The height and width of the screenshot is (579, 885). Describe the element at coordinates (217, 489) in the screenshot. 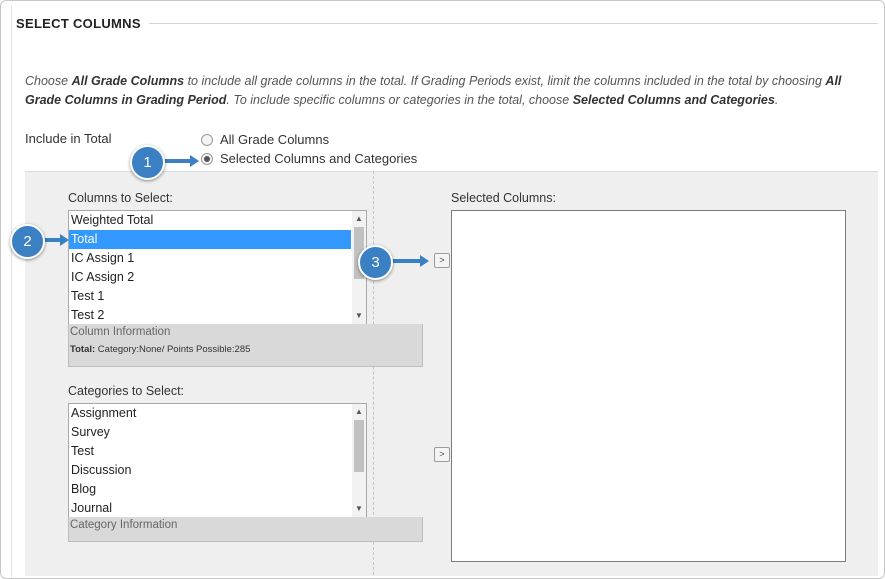

I see `list-item: Blog` at that location.